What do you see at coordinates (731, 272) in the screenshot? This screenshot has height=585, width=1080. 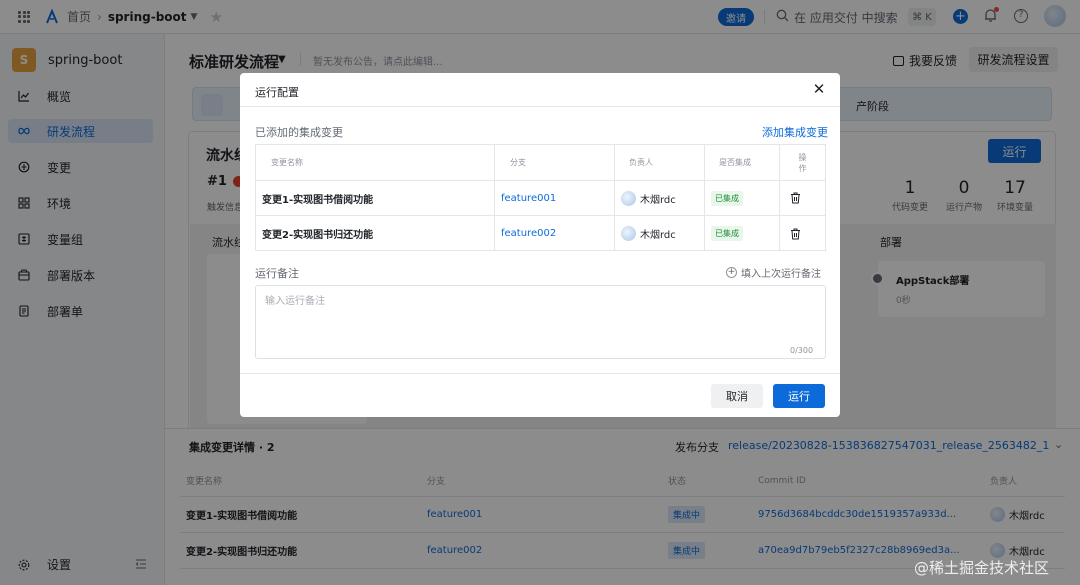 I see `plus-circle-icon: +` at bounding box center [731, 272].